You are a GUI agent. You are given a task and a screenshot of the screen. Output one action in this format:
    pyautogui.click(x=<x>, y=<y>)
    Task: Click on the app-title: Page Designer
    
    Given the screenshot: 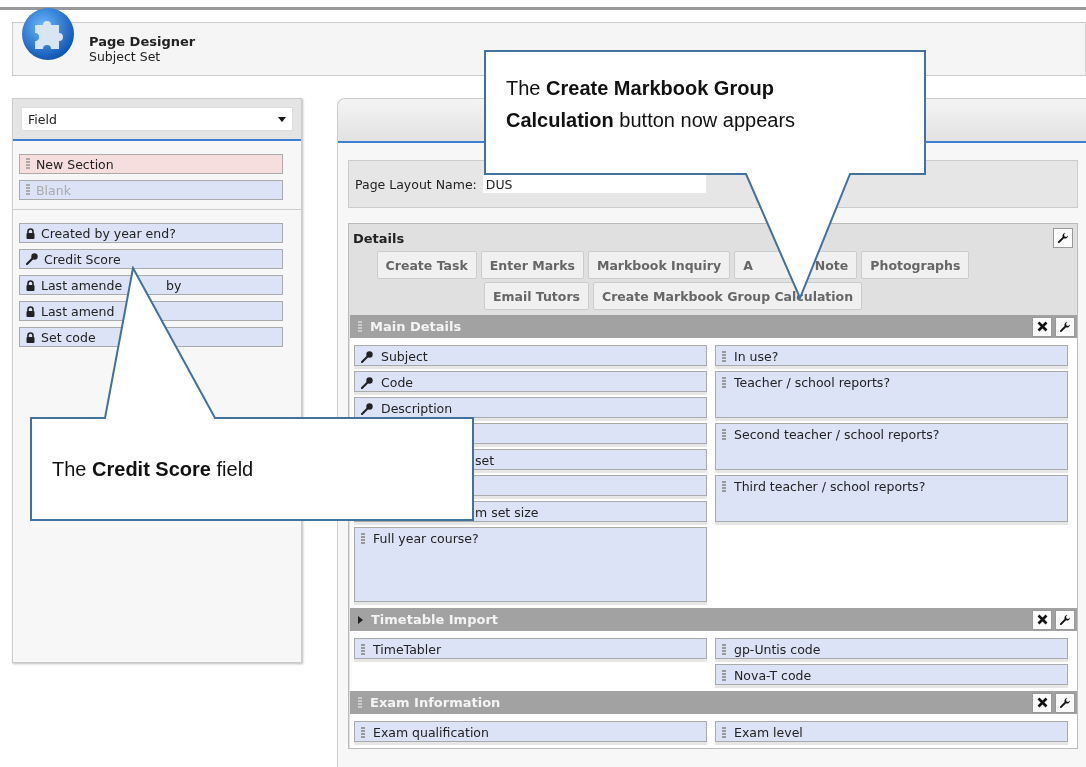 What is the action you would take?
    pyautogui.click(x=142, y=41)
    